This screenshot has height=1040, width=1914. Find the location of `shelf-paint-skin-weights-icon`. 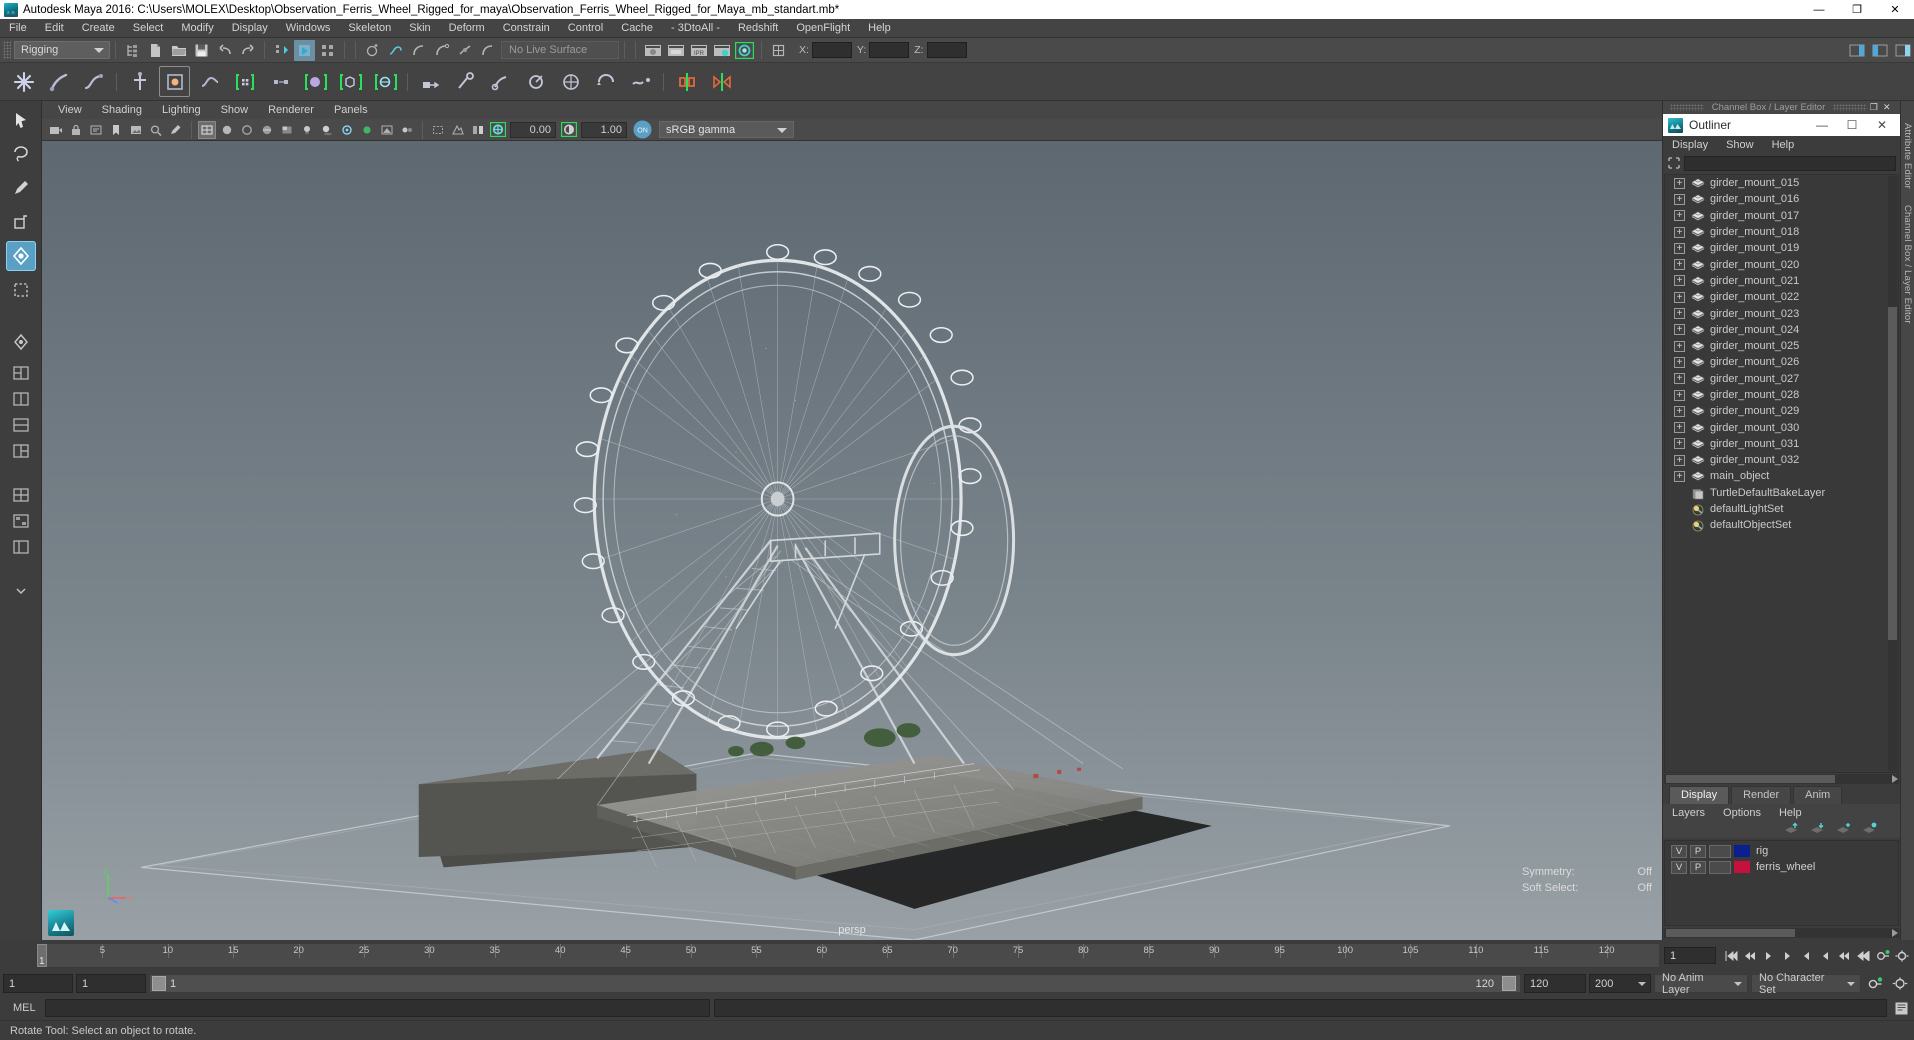

shelf-paint-skin-weights-icon is located at coordinates (174, 81).